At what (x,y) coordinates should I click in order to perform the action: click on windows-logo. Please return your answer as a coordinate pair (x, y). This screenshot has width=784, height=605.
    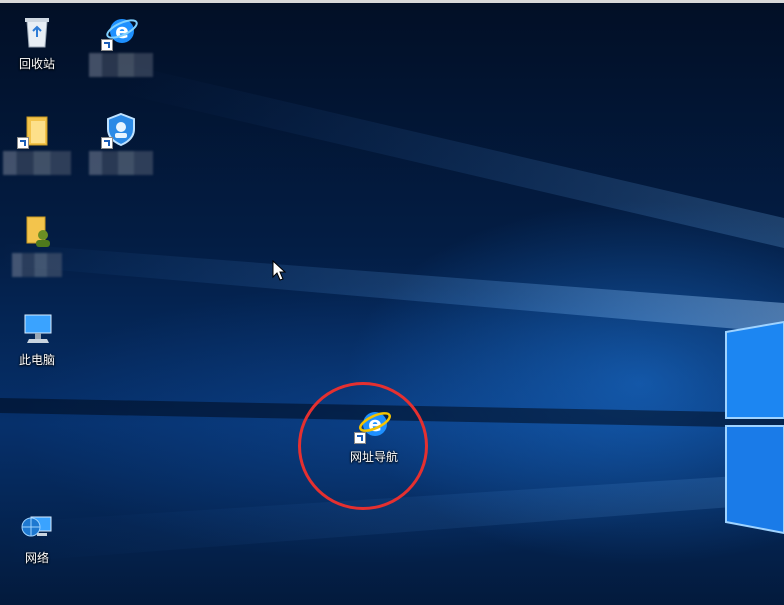
    Looking at the image, I should click on (754, 427).